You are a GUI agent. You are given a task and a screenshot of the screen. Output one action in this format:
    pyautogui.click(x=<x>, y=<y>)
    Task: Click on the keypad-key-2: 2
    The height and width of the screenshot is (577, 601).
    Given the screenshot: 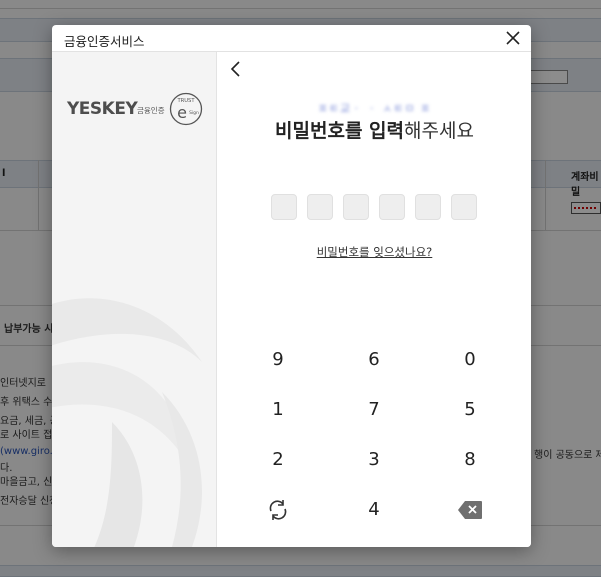 What is the action you would take?
    pyautogui.click(x=278, y=460)
    